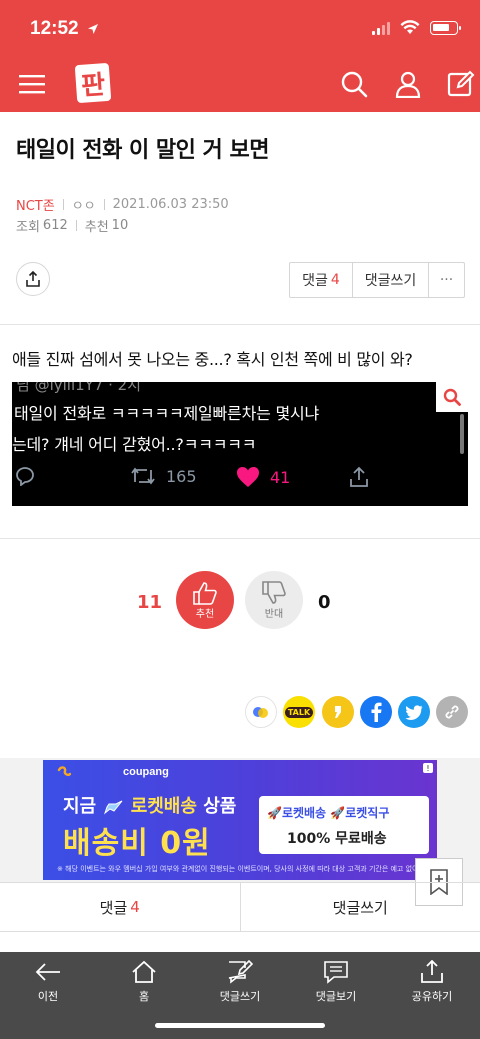  I want to click on share-facebook-button, so click(376, 712).